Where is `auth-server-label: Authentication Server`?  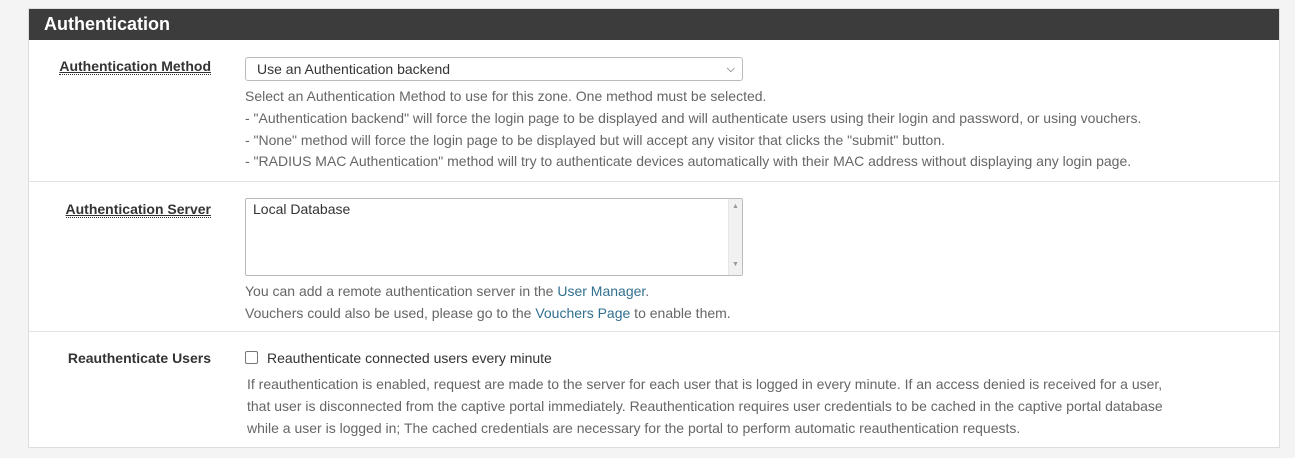 auth-server-label: Authentication Server is located at coordinates (138, 209).